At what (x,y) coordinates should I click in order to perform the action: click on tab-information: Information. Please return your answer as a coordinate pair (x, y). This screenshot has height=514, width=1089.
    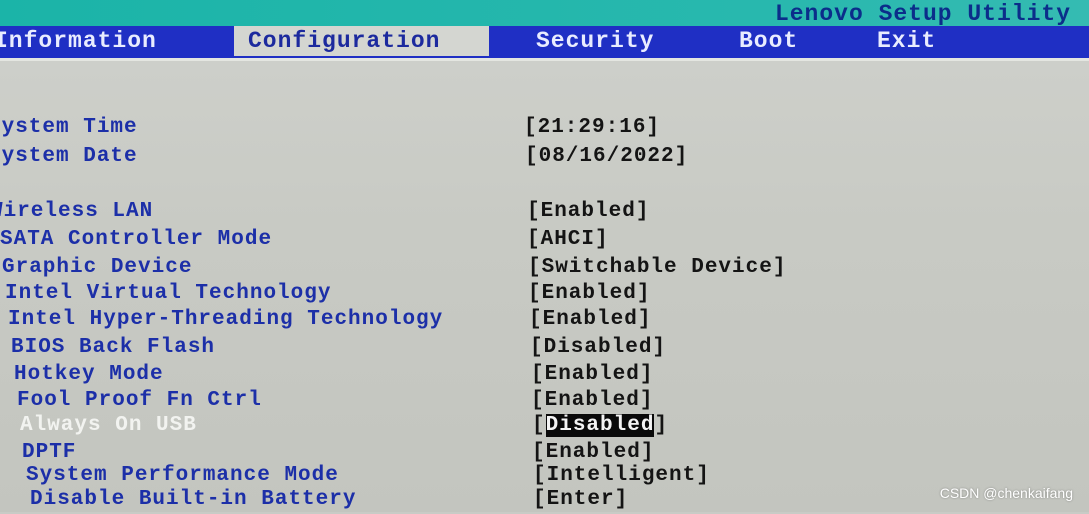
    Looking at the image, I should click on (113, 41).